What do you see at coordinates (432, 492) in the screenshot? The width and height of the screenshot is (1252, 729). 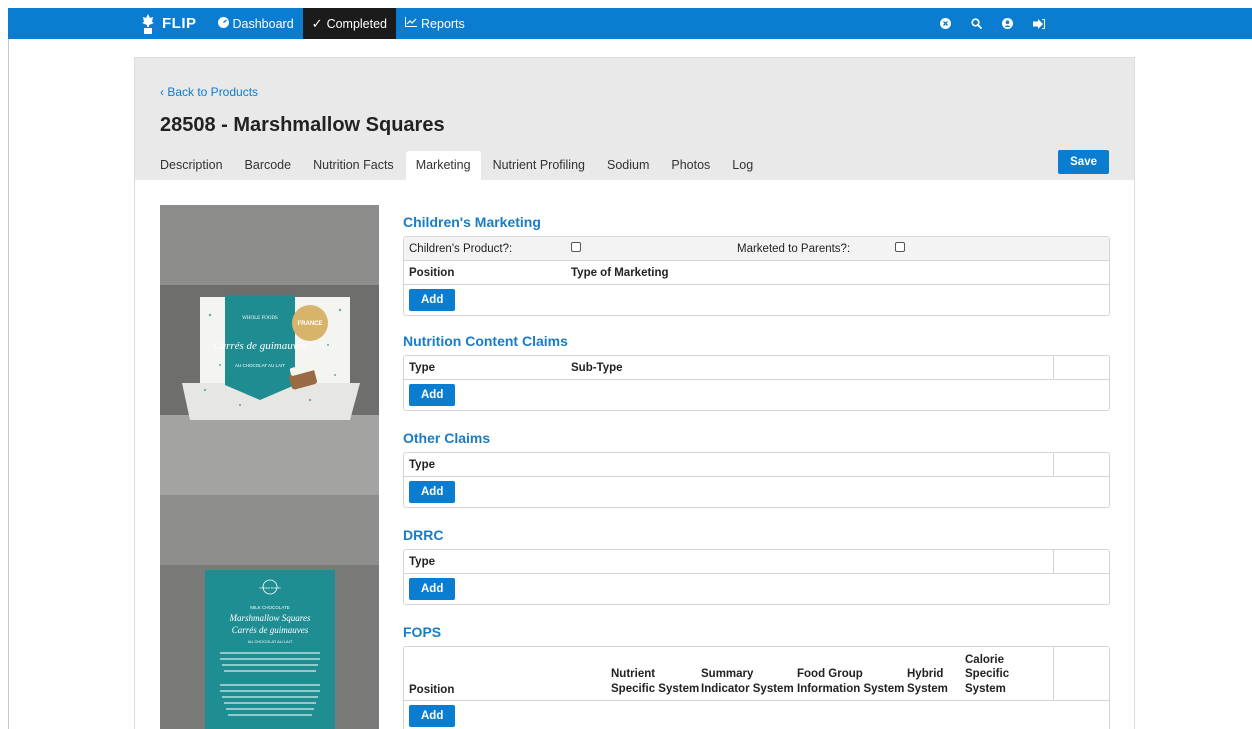 I see `other-claims-add-button: Add` at bounding box center [432, 492].